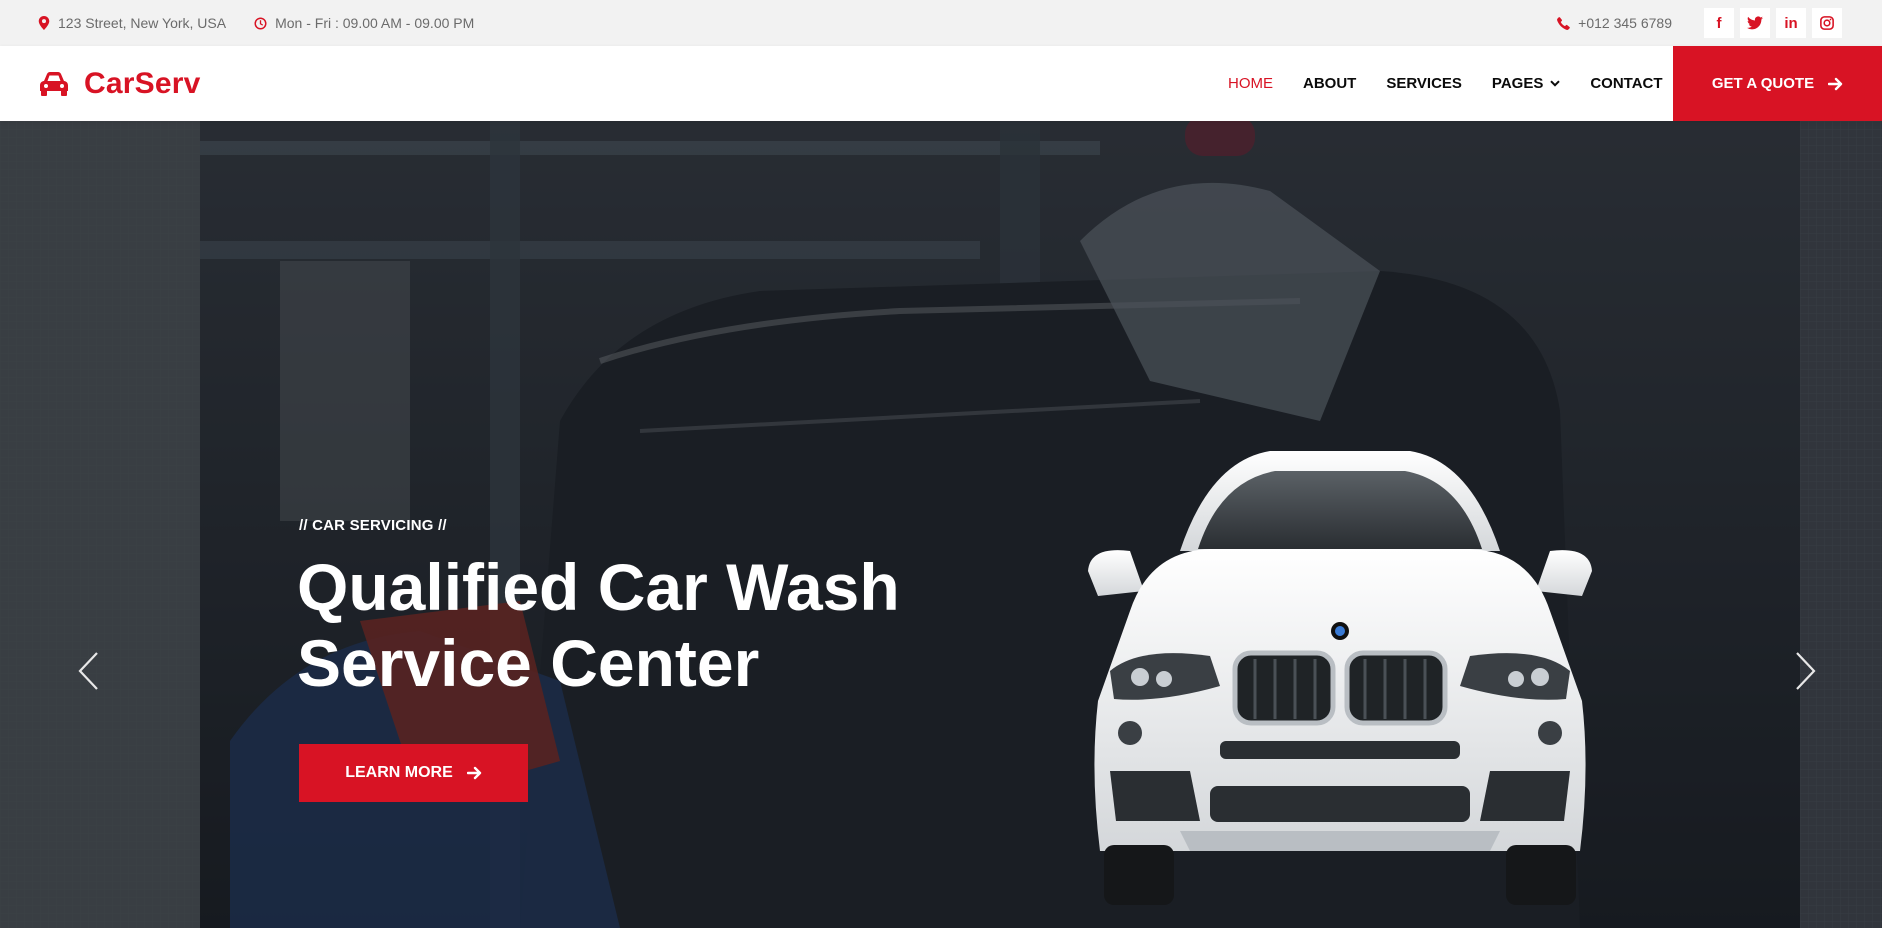 This screenshot has height=928, width=1882. What do you see at coordinates (1564, 23) in the screenshot?
I see `phone-icon` at bounding box center [1564, 23].